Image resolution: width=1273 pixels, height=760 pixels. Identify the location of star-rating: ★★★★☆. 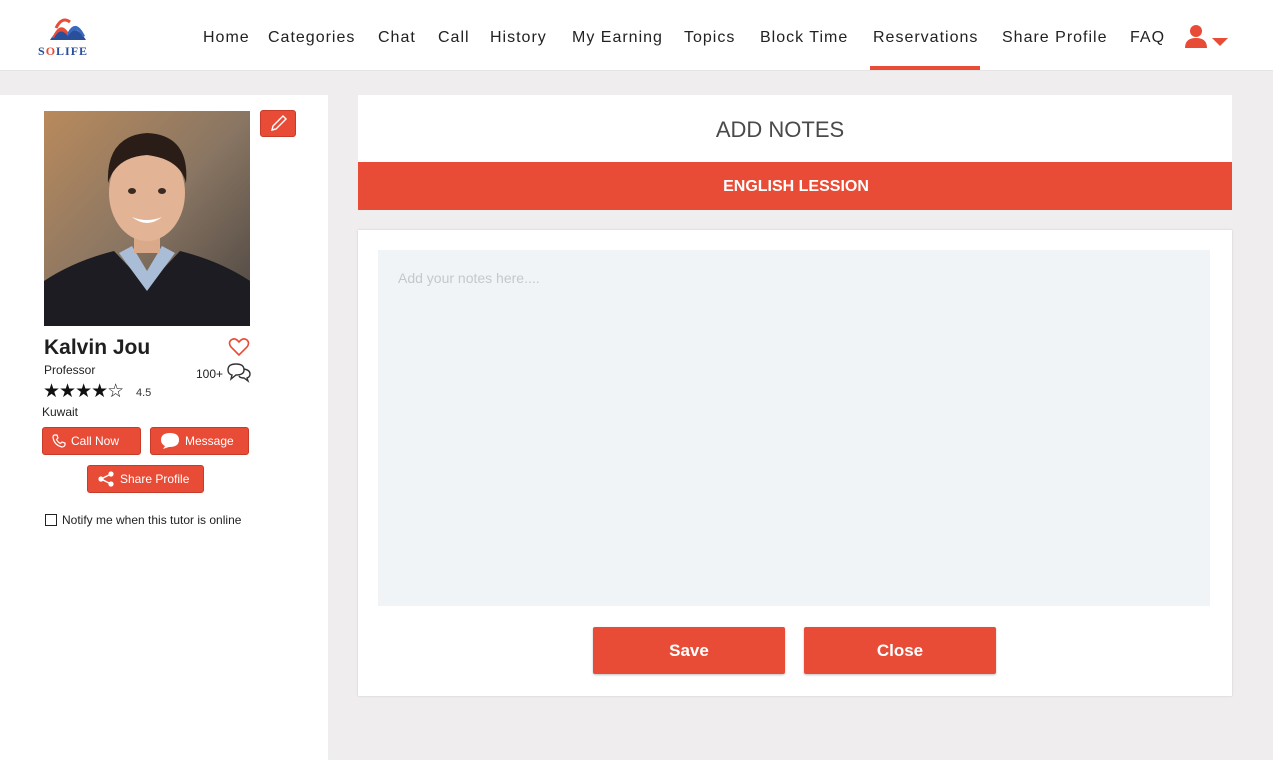
(83, 391).